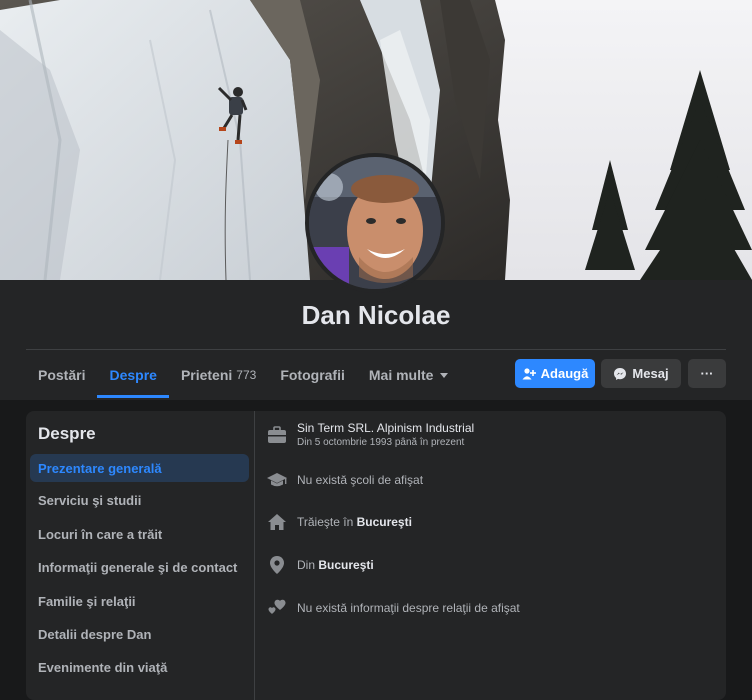 The image size is (752, 700). I want to click on header-divider, so click(376, 349).